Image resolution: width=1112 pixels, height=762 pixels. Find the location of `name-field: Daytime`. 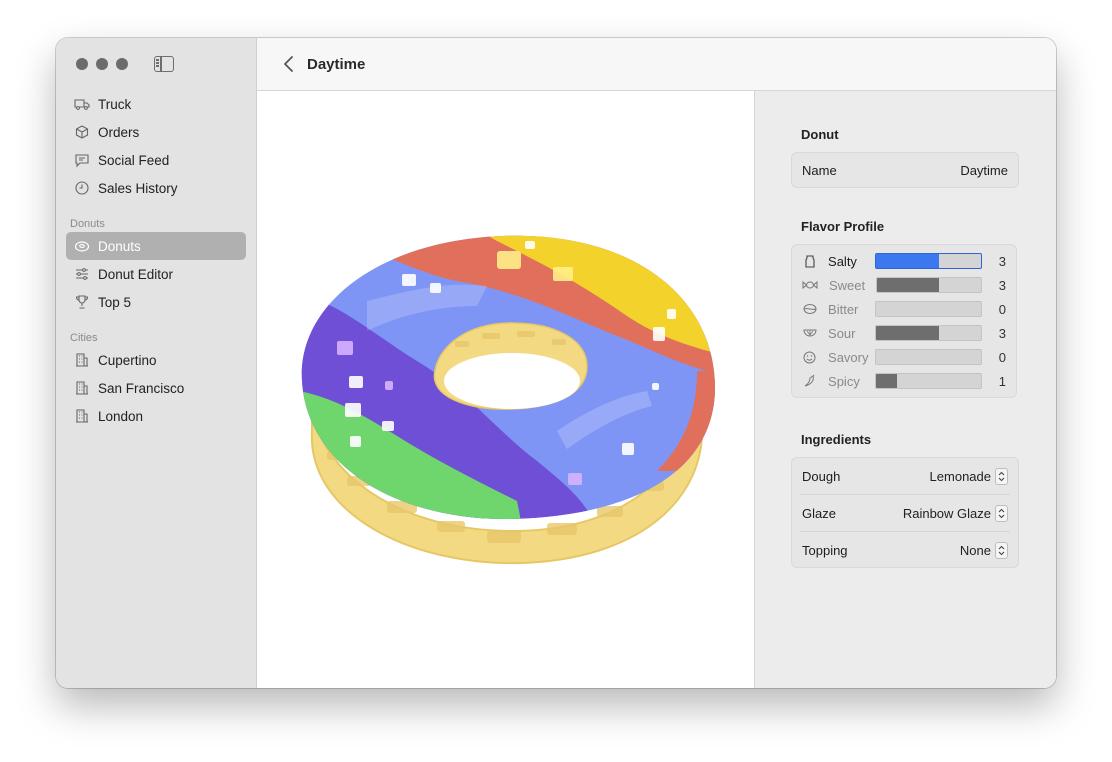

name-field: Daytime is located at coordinates (984, 170).